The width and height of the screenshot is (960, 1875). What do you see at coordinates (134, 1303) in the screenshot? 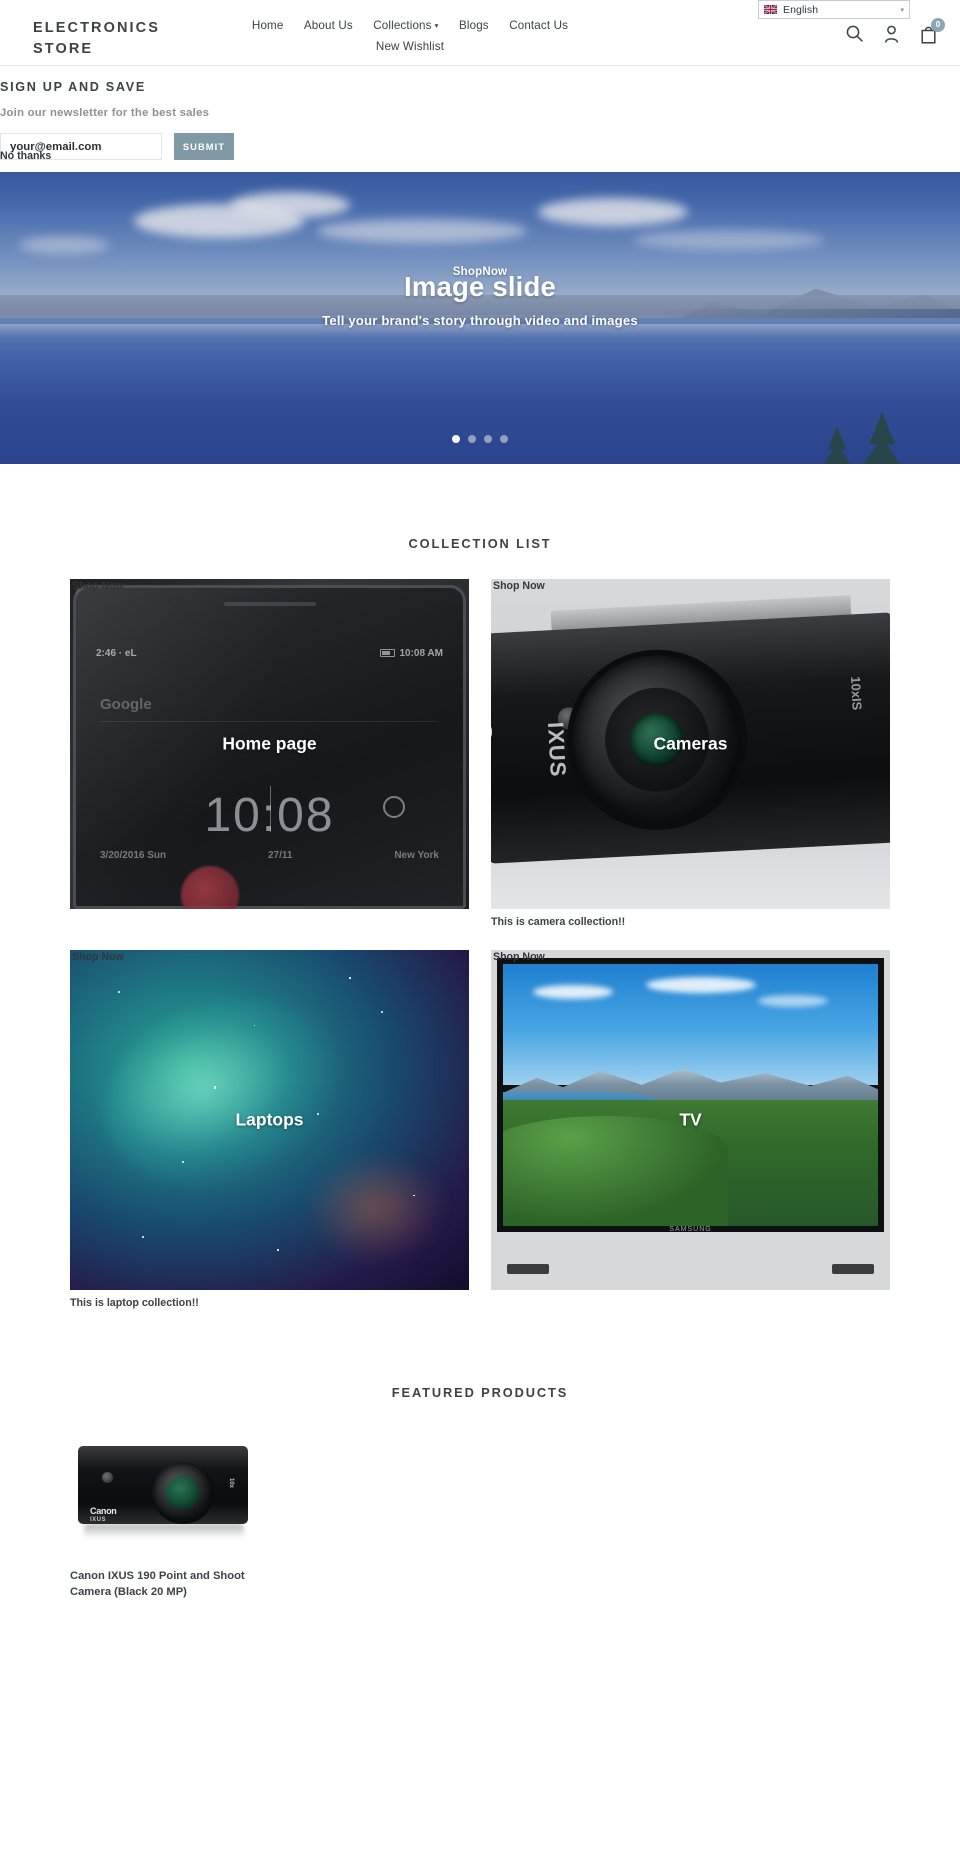
I see `collection-description-laptops: This is laptop collection!!` at bounding box center [134, 1303].